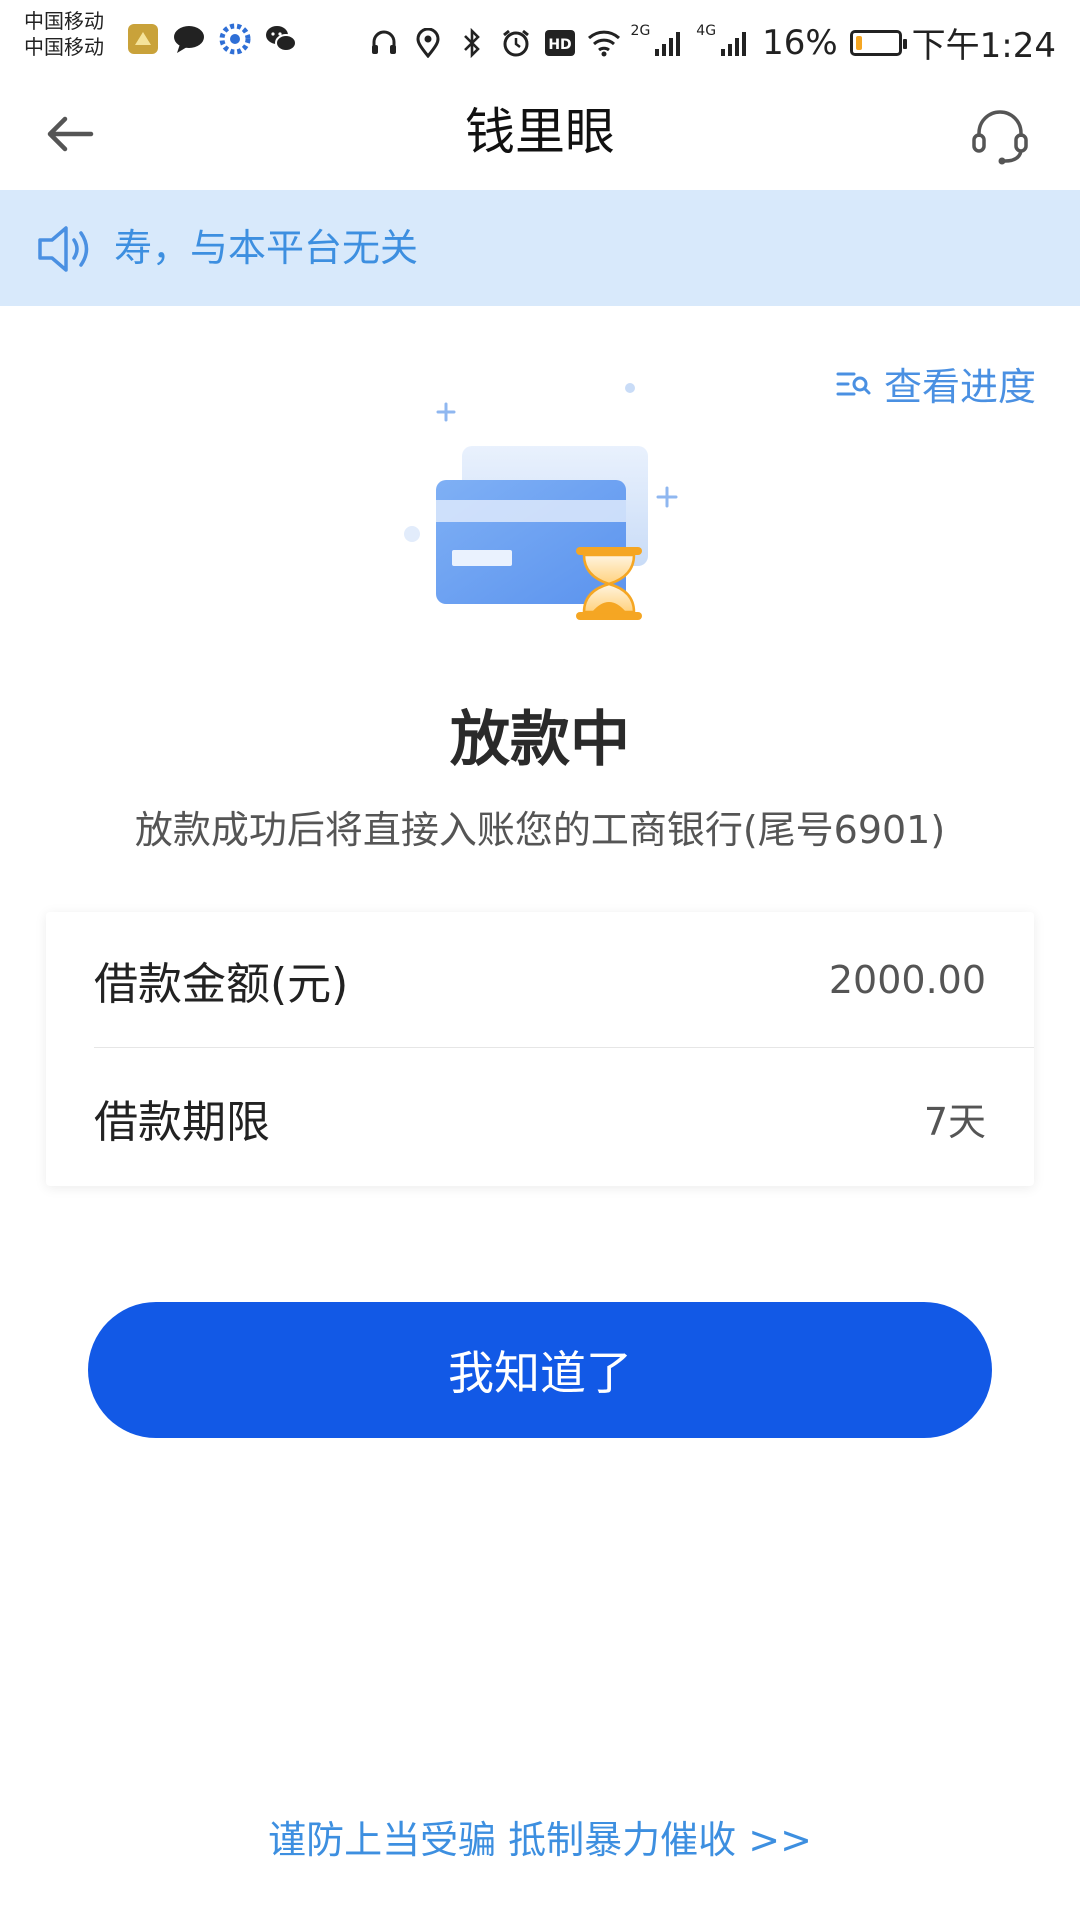  What do you see at coordinates (959, 387) in the screenshot?
I see `view-progress-label: 查看进度` at bounding box center [959, 387].